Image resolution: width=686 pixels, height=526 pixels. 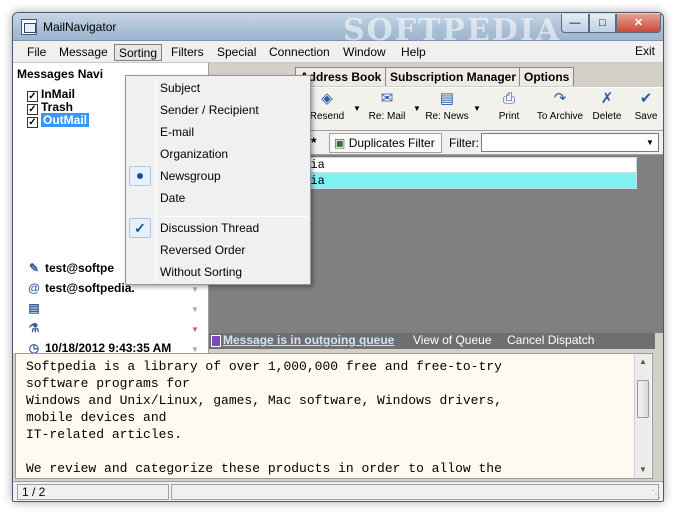 I want to click on view-queue-link: View of Queue, so click(x=452, y=340).